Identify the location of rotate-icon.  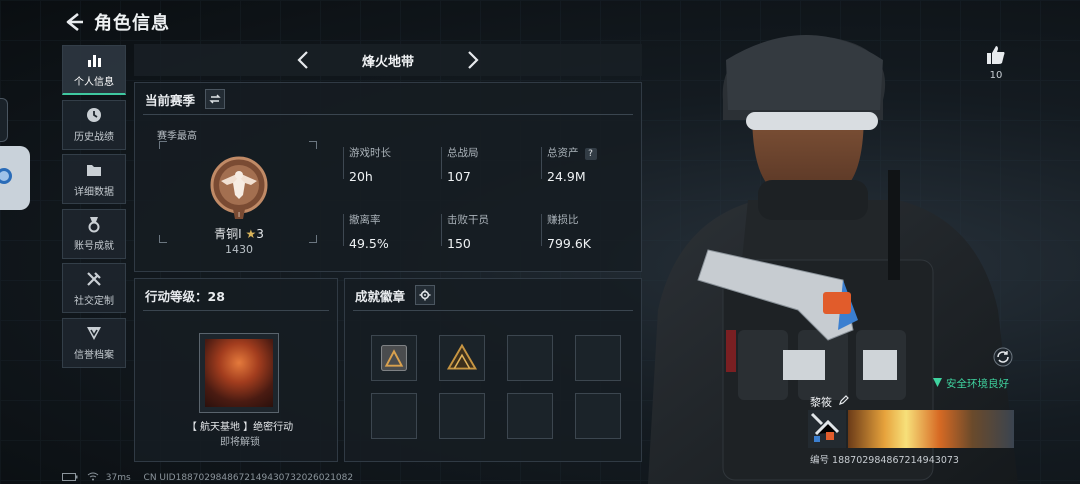
(1003, 357).